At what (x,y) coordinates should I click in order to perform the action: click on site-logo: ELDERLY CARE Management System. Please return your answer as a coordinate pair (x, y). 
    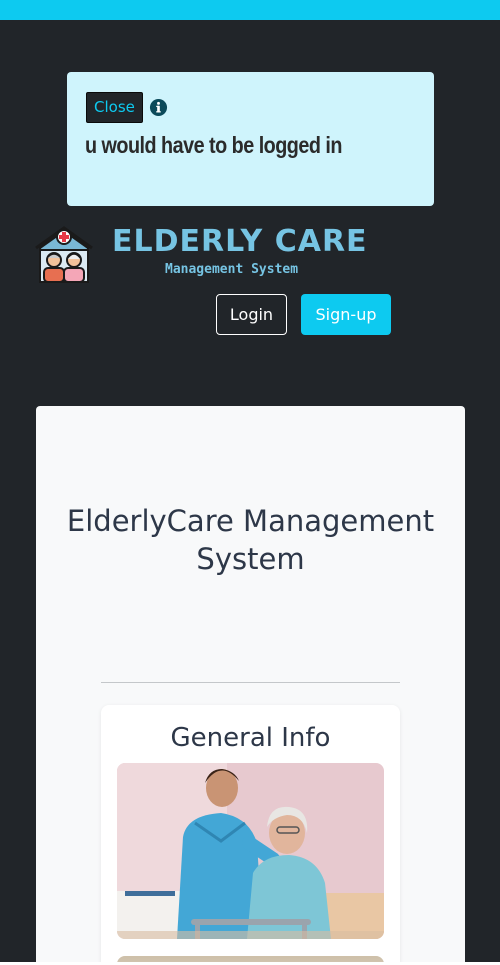
    Looking at the image, I should click on (199, 254).